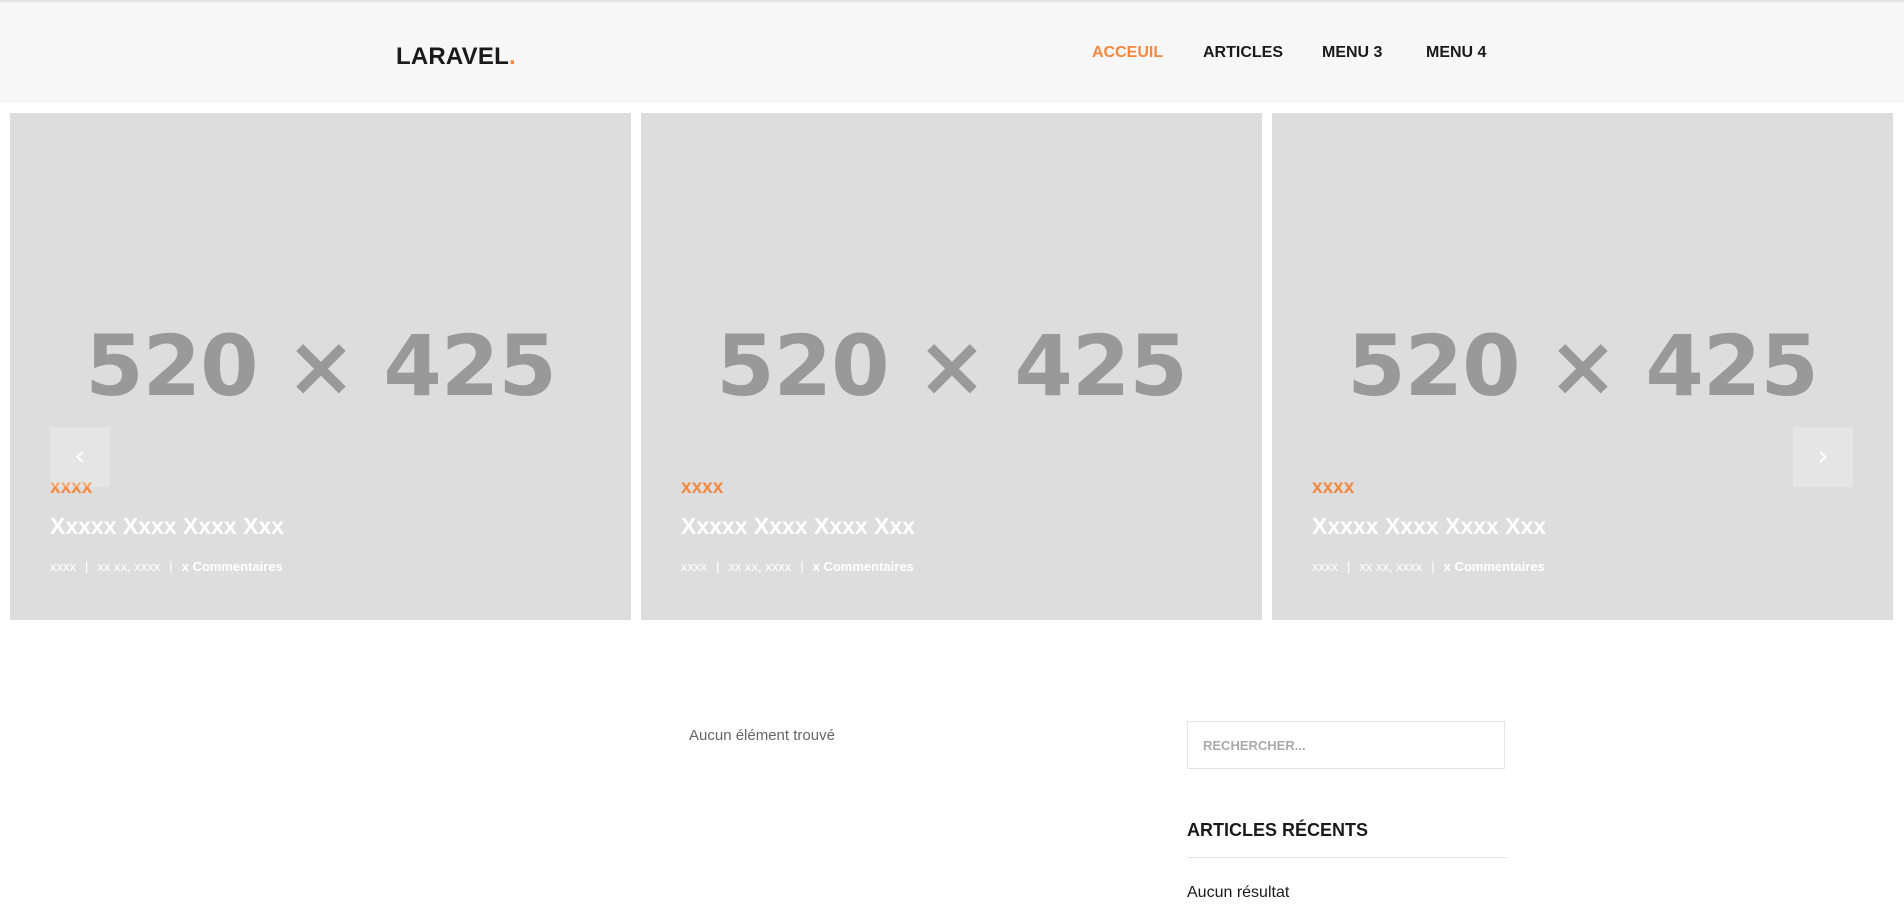 This screenshot has height=916, width=1904. I want to click on site-logo: LARAVEL., so click(456, 57).